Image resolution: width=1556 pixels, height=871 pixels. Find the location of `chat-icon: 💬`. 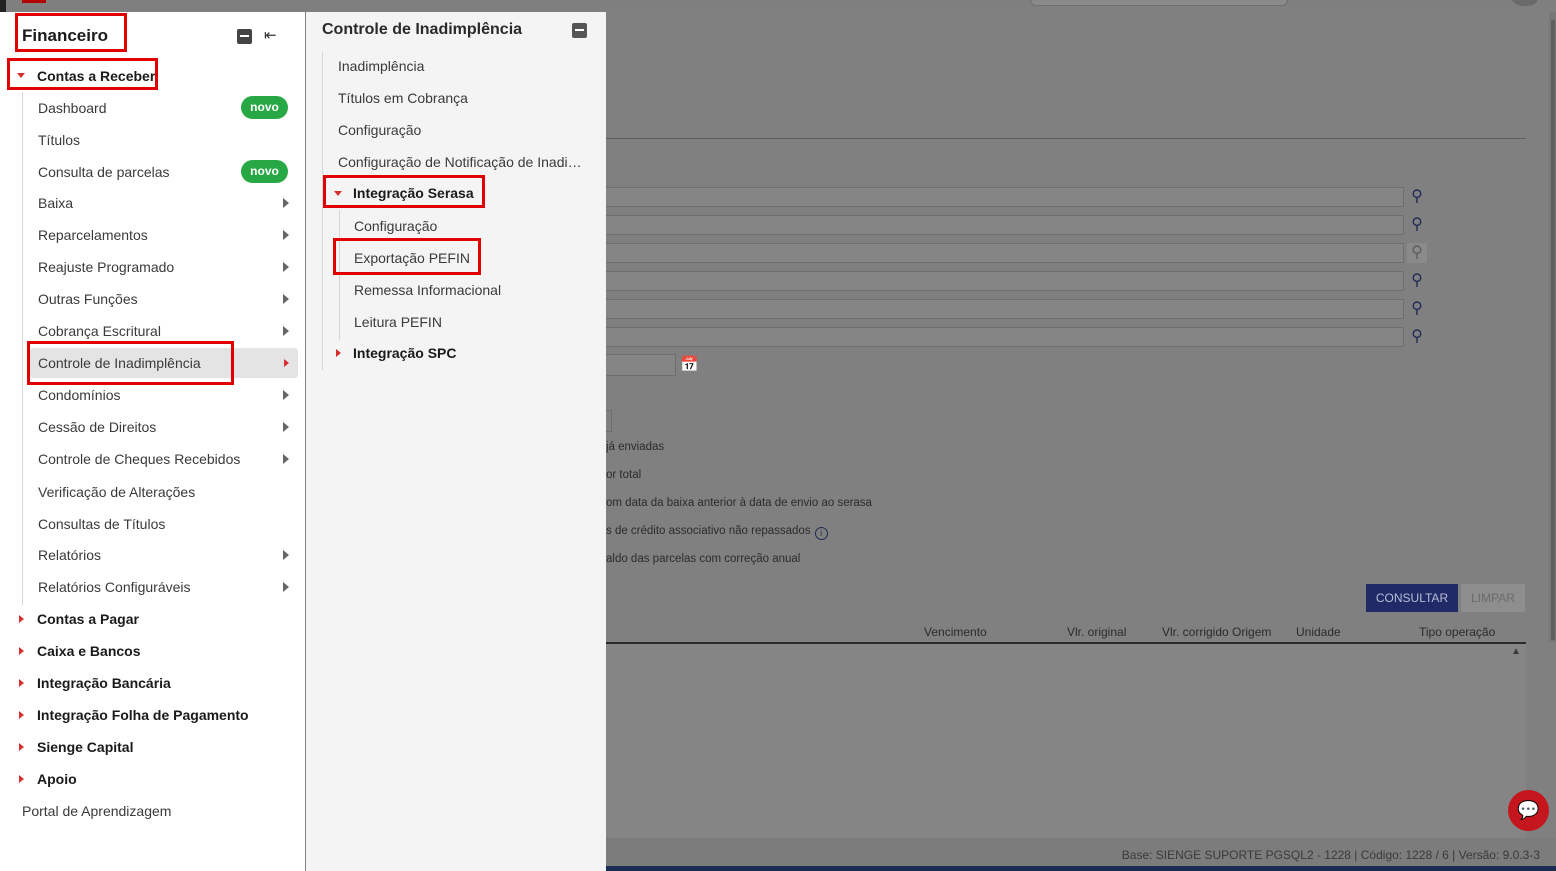

chat-icon: 💬 is located at coordinates (1528, 810).